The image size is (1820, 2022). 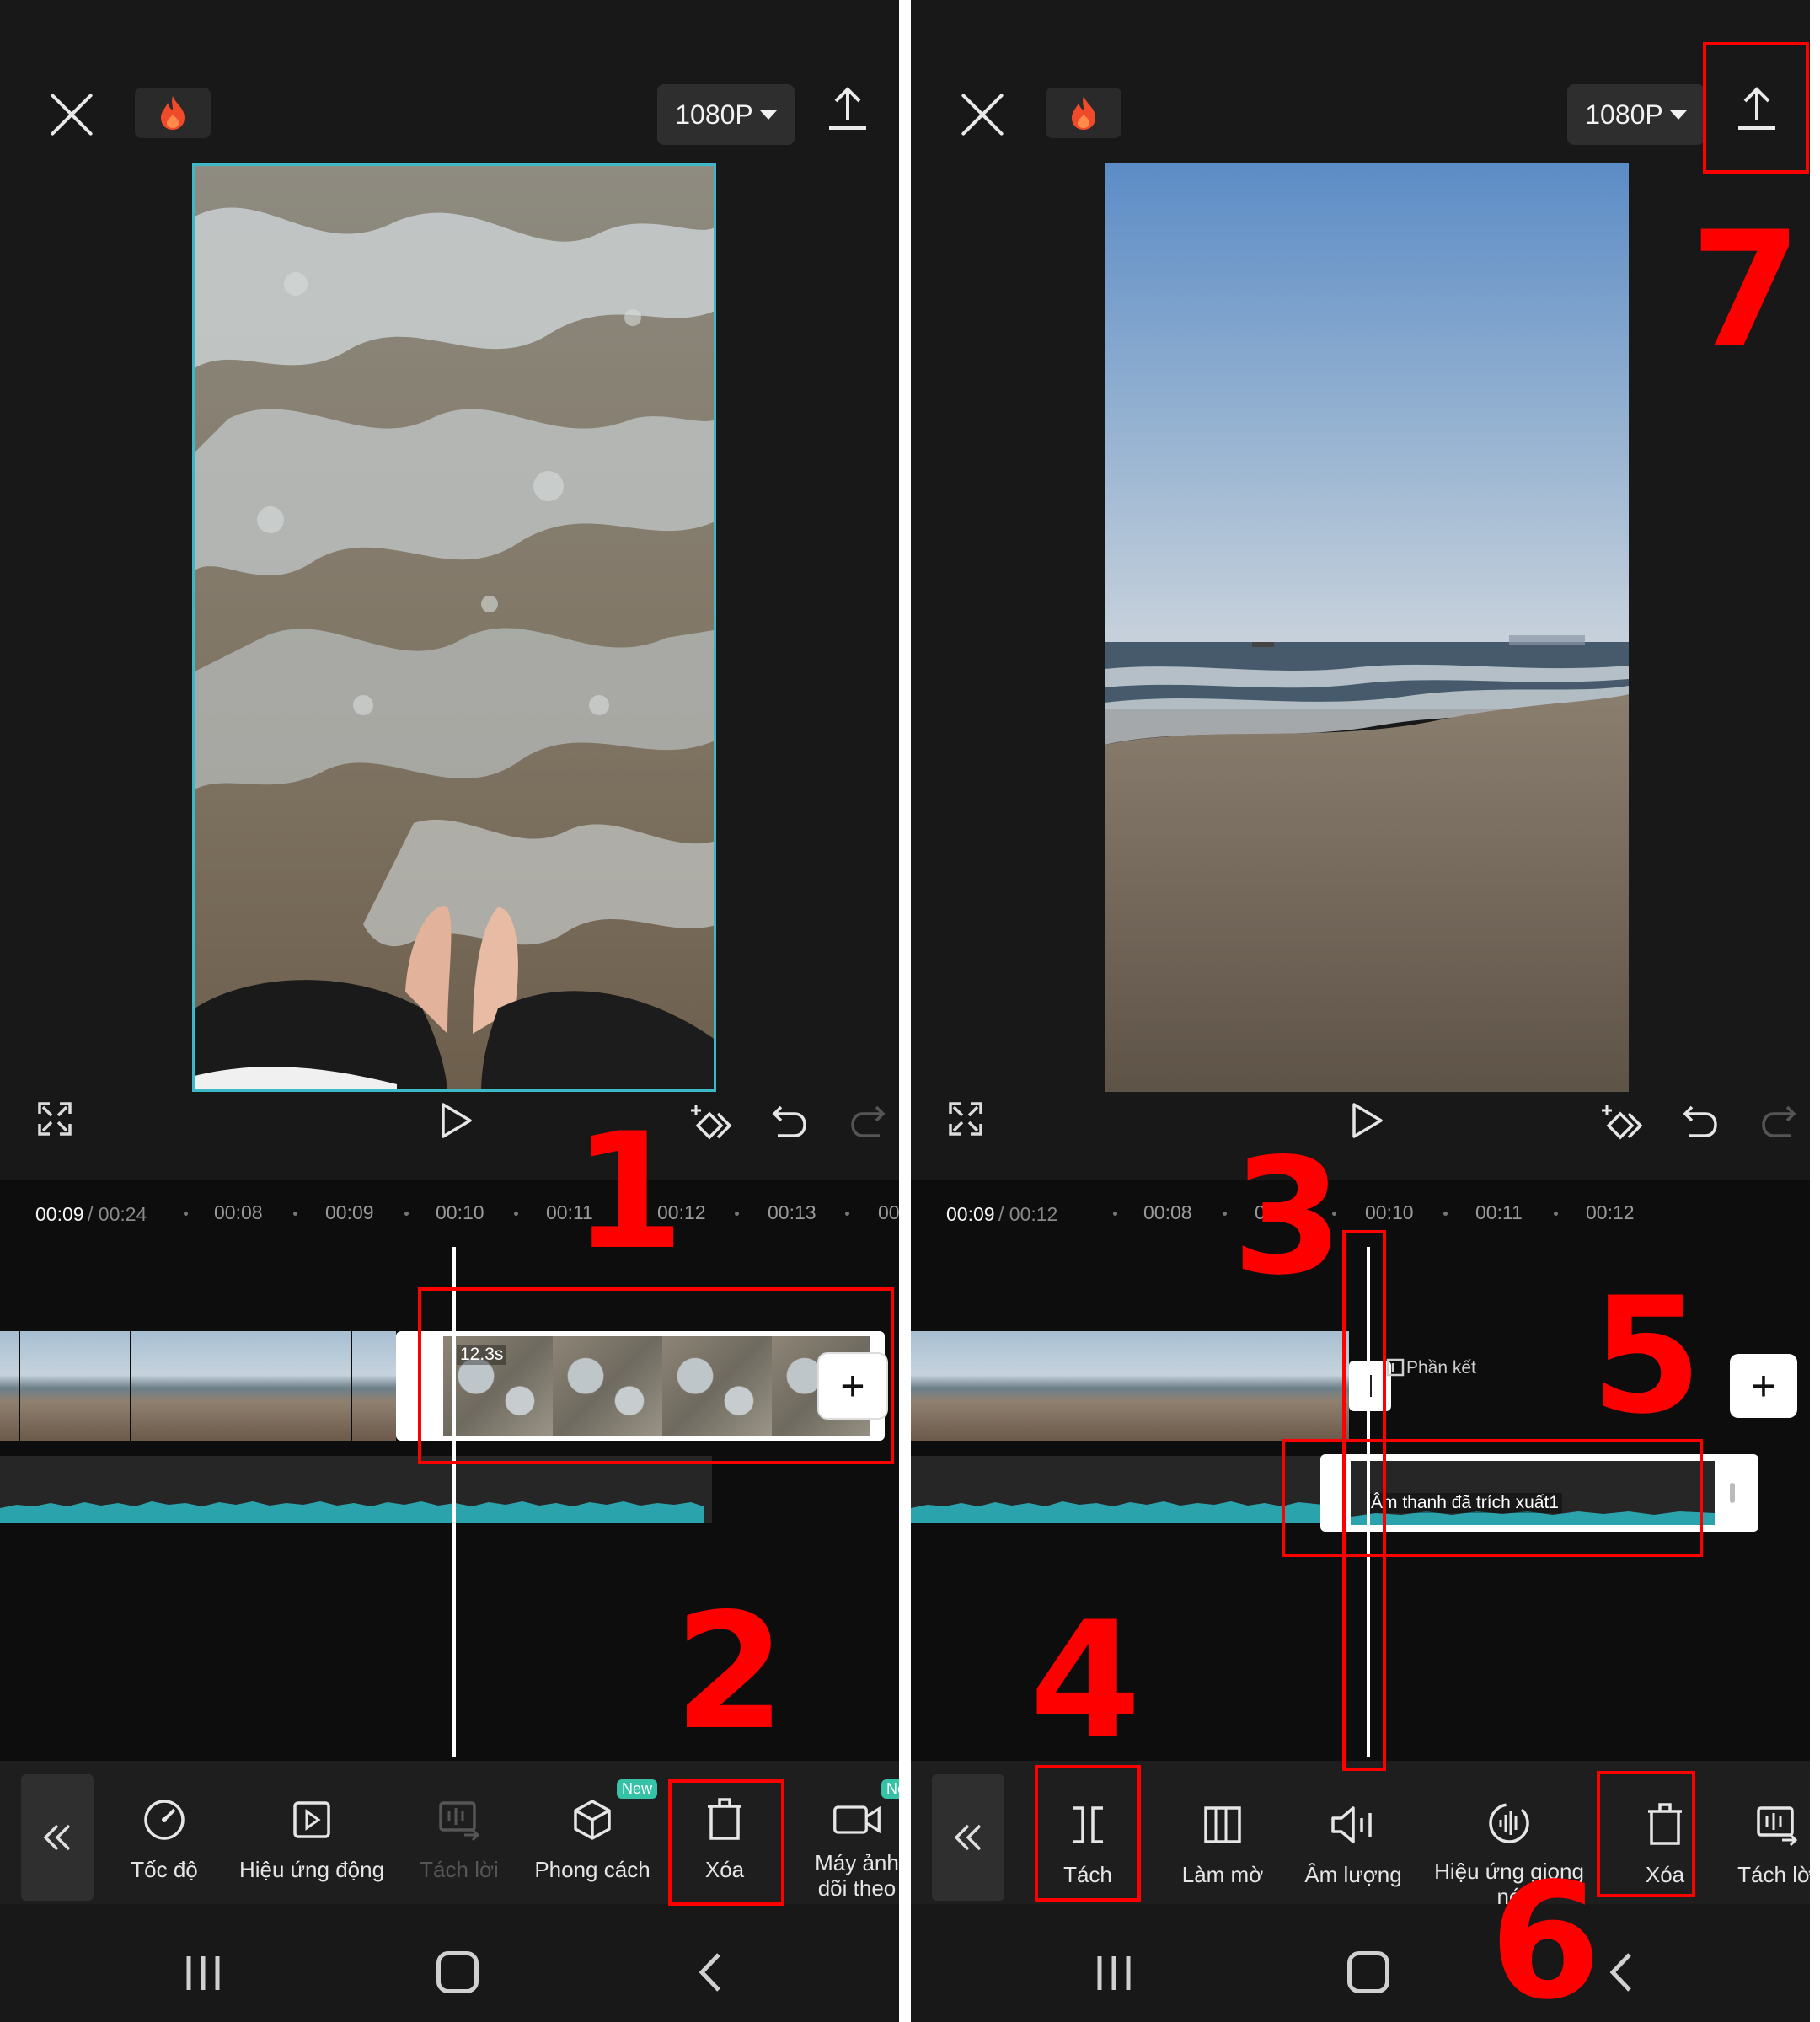 What do you see at coordinates (888, 1212) in the screenshot?
I see `ruler-tick: 00` at bounding box center [888, 1212].